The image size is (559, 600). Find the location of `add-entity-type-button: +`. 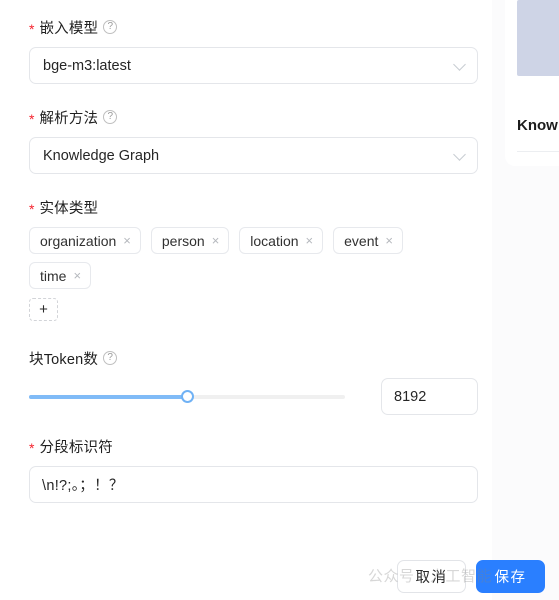

add-entity-type-button: + is located at coordinates (43, 309).